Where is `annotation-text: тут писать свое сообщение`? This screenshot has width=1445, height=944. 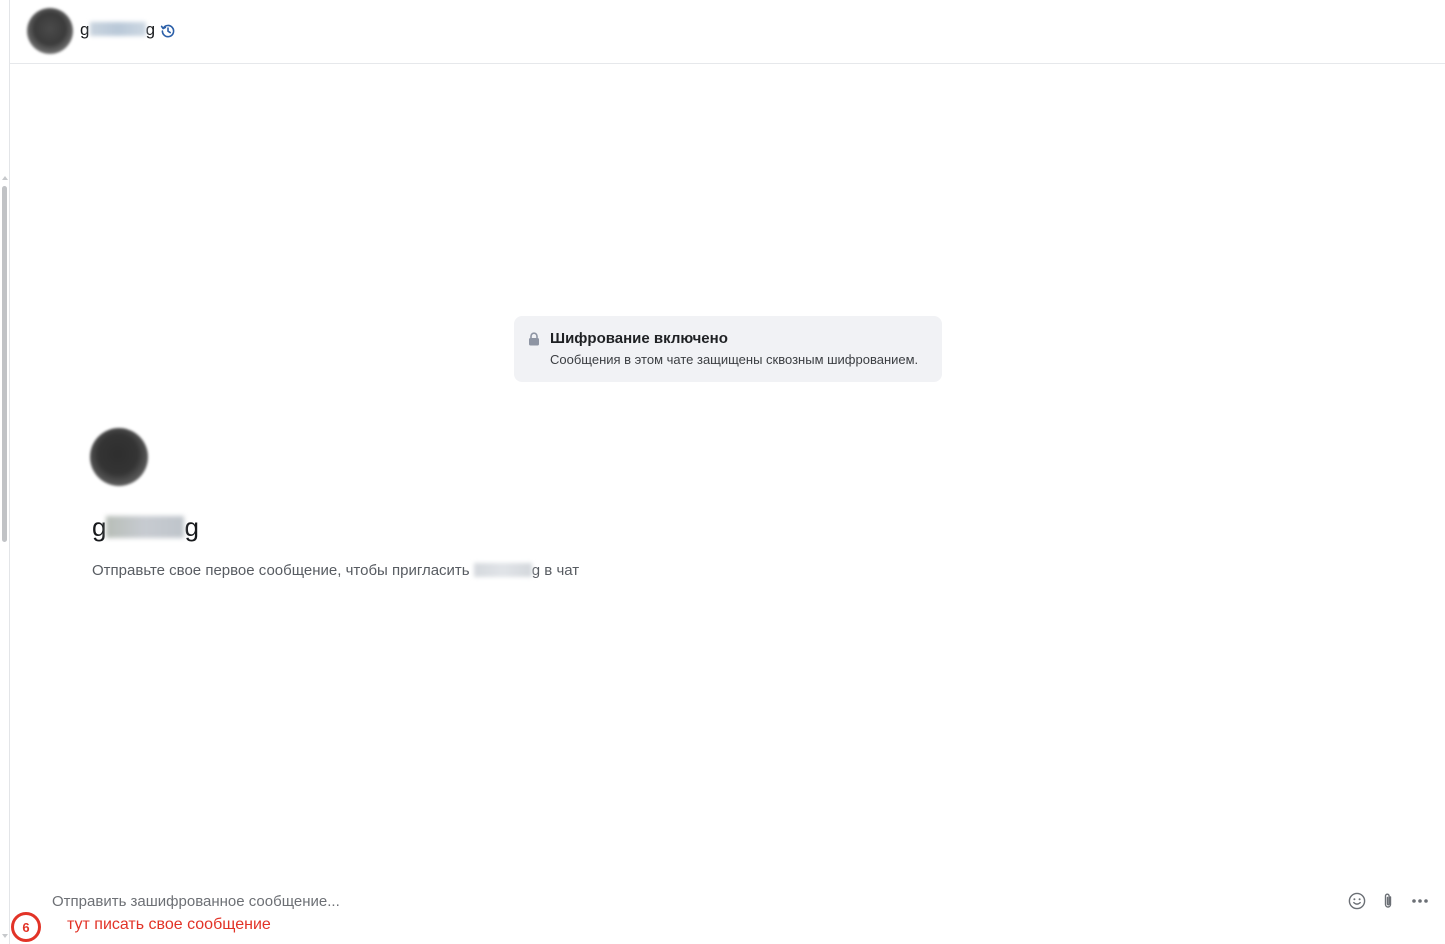 annotation-text: тут писать свое сообщение is located at coordinates (169, 924).